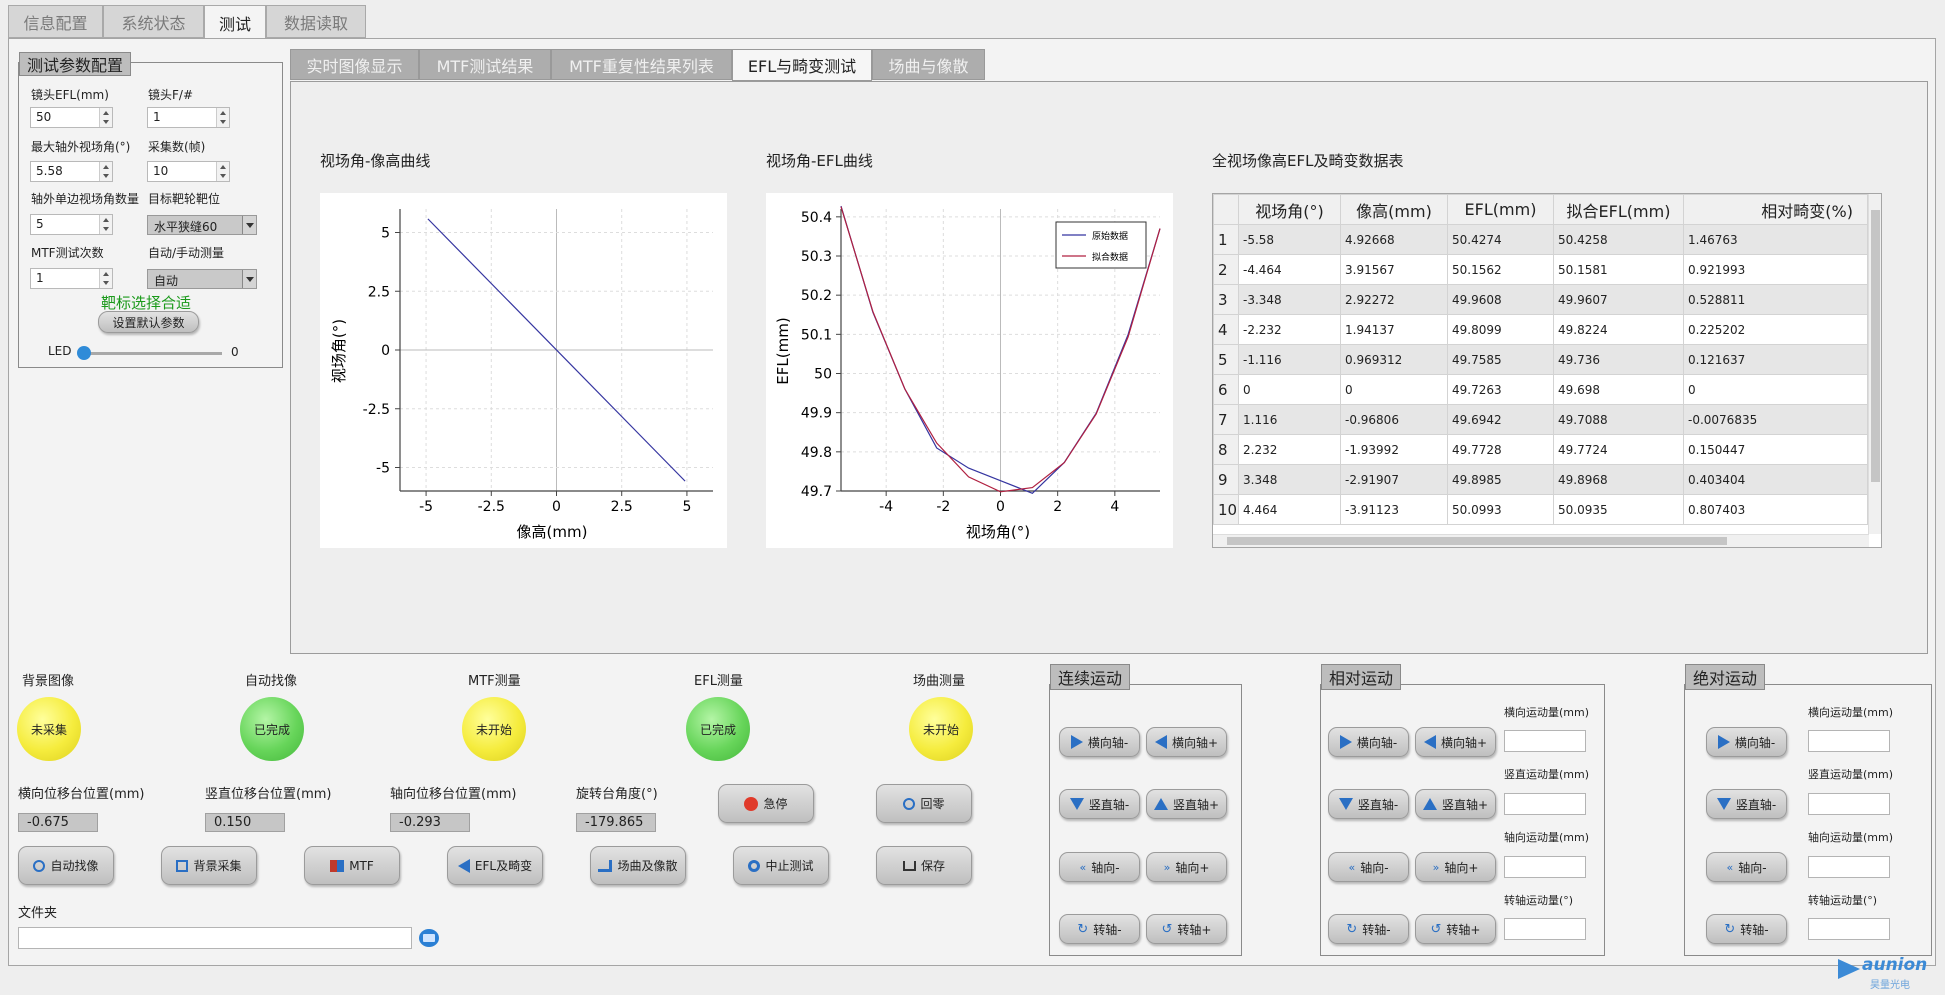 This screenshot has height=995, width=1945. What do you see at coordinates (1618, 419) in the screenshot?
I see `table-cell: 49.7088` at bounding box center [1618, 419].